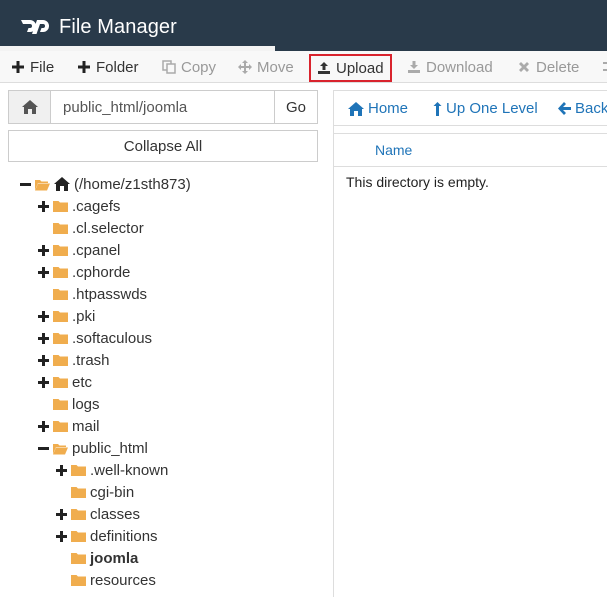  What do you see at coordinates (35, 27) in the screenshot?
I see `cpanel-logo-icon` at bounding box center [35, 27].